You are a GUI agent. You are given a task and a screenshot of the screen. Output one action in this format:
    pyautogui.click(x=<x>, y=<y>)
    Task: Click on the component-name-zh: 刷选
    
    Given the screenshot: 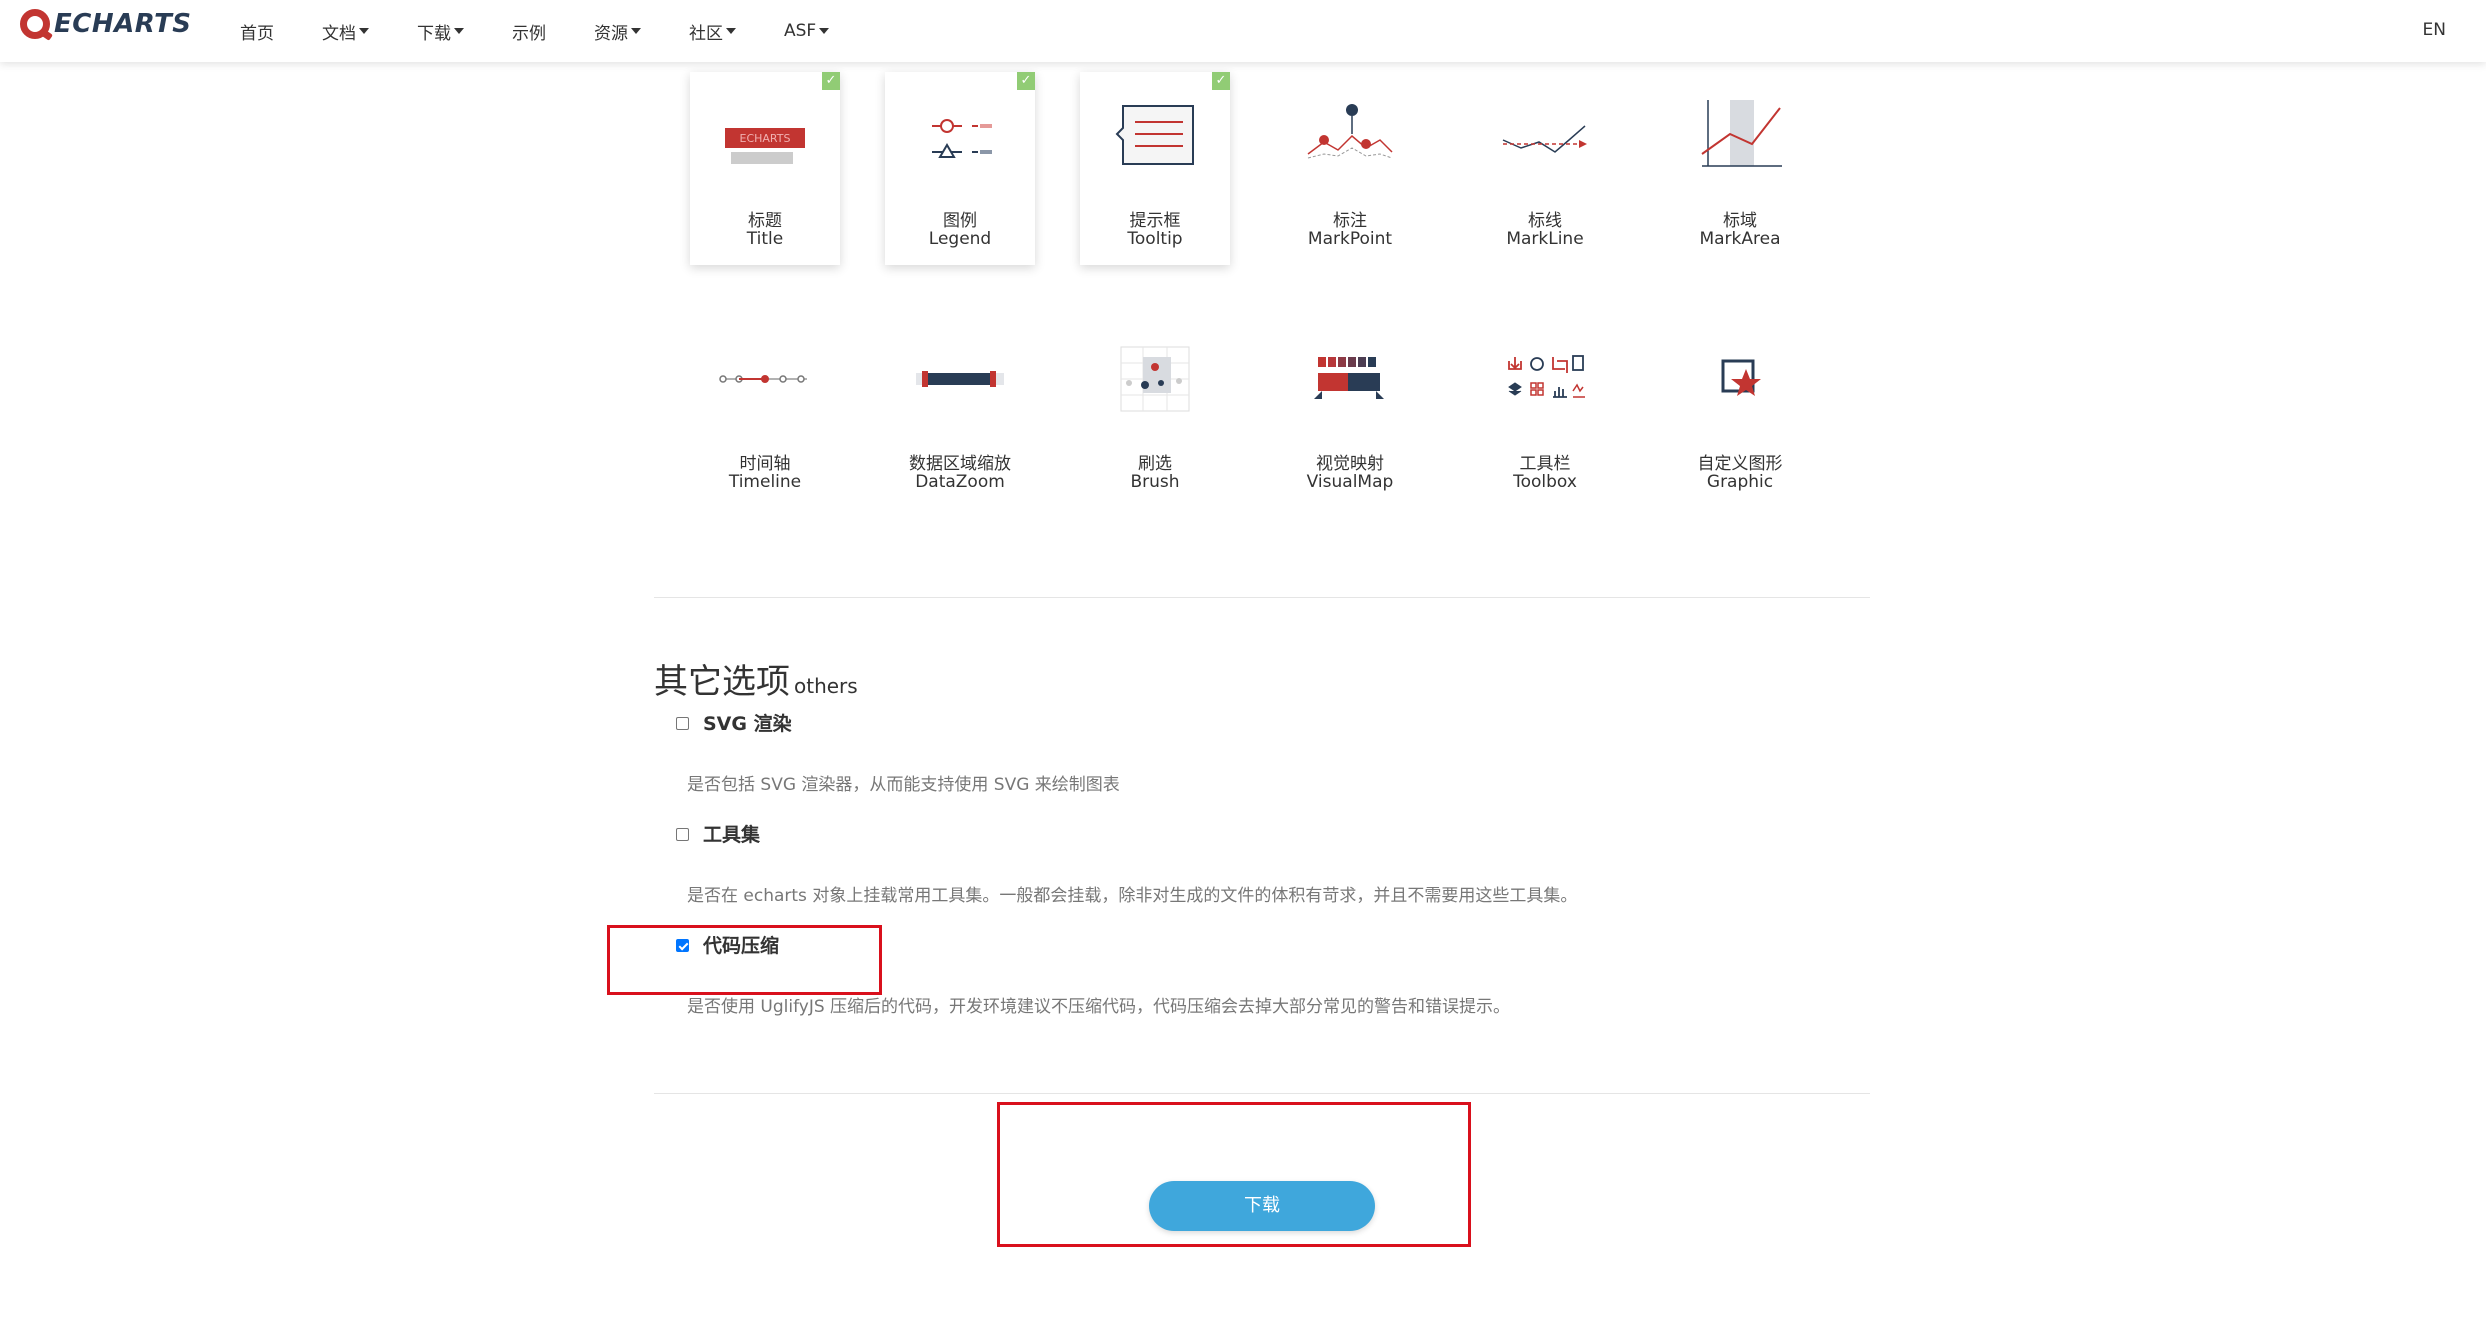 What is the action you would take?
    pyautogui.click(x=1155, y=464)
    